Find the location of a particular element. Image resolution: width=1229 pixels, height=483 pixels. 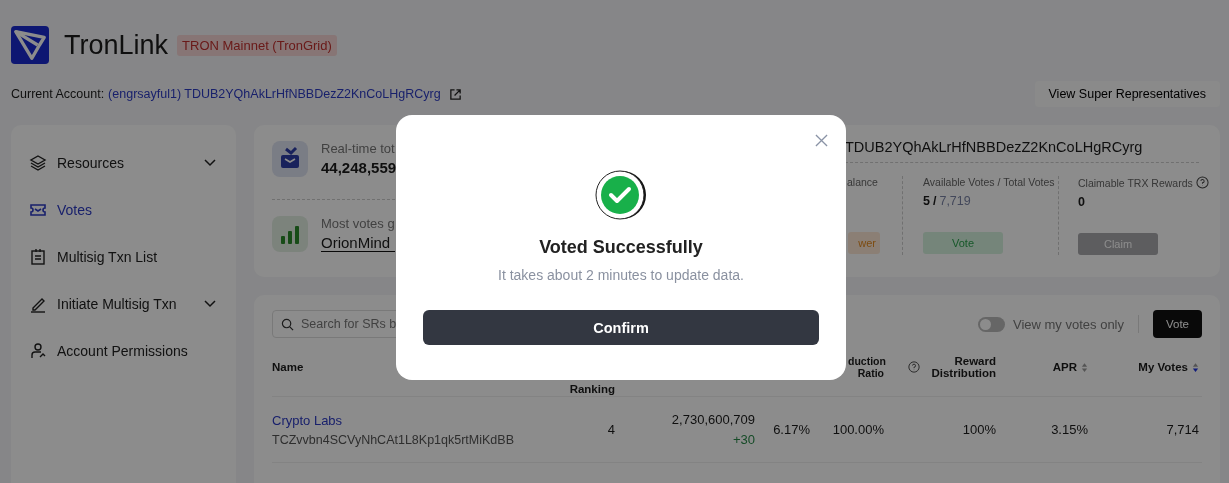

column-header: My Votes is located at coordinates (1163, 367).